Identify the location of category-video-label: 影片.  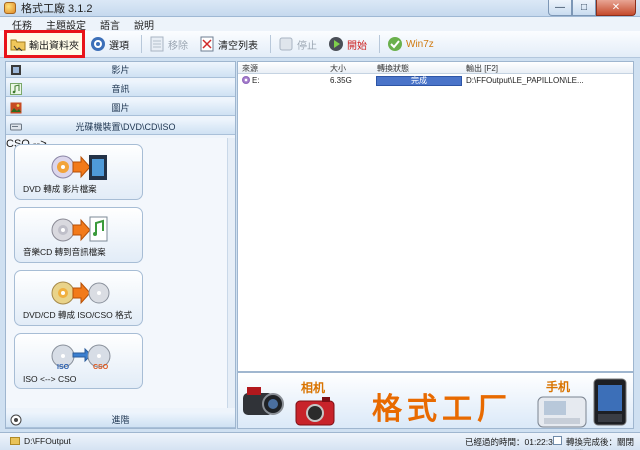
(120, 70).